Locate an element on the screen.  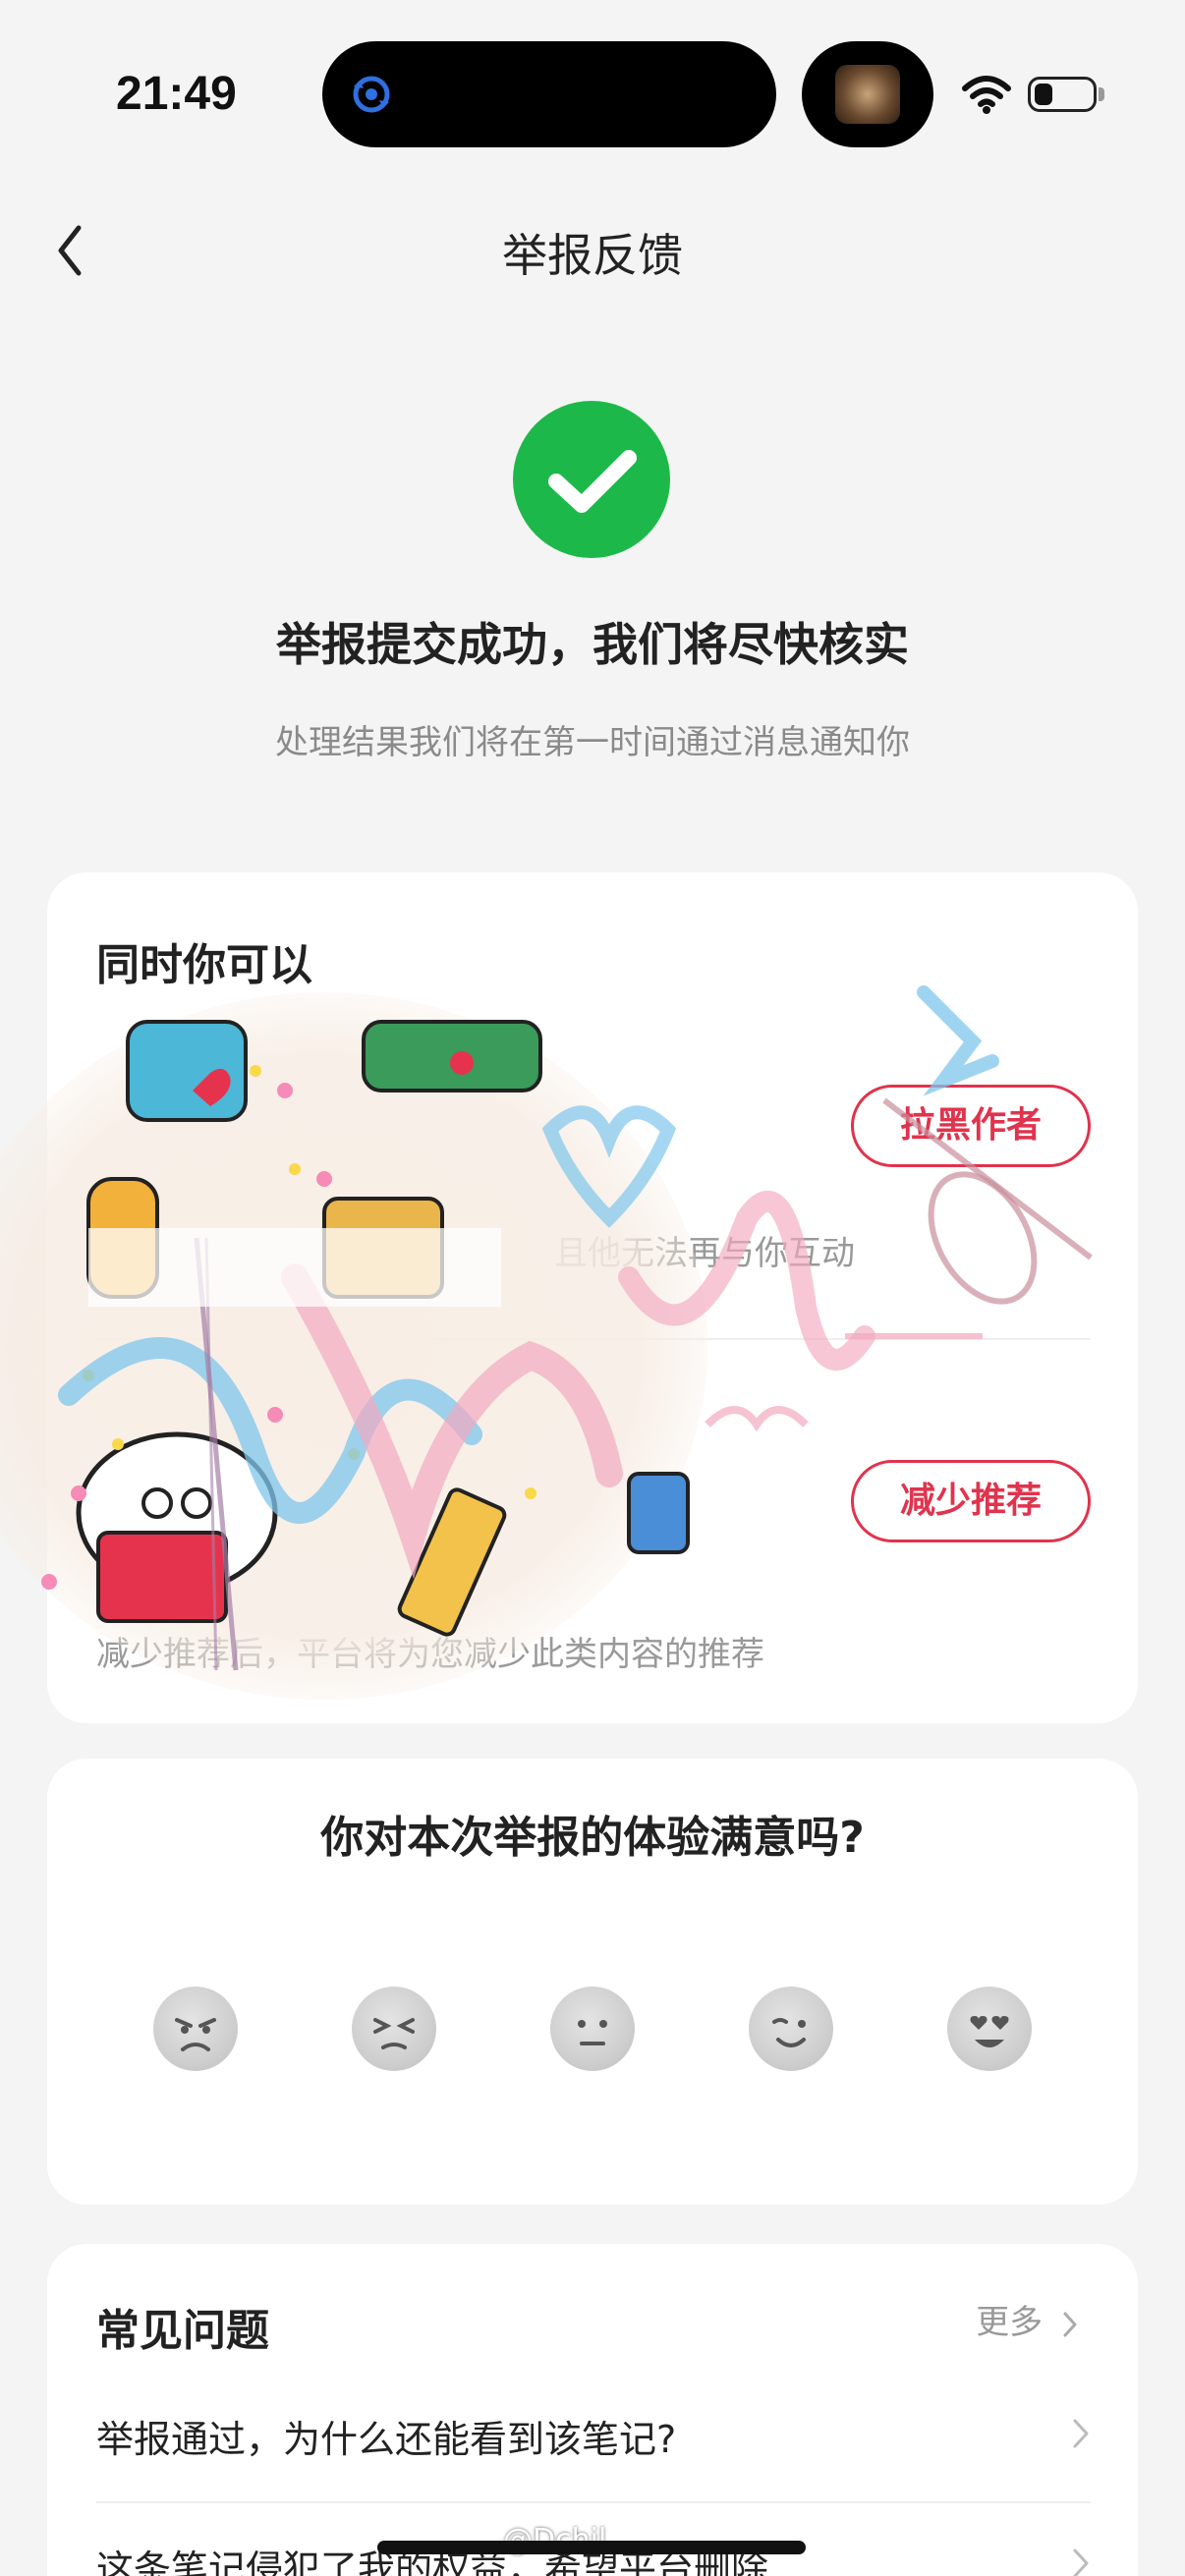
battery-level is located at coordinates (1044, 94).